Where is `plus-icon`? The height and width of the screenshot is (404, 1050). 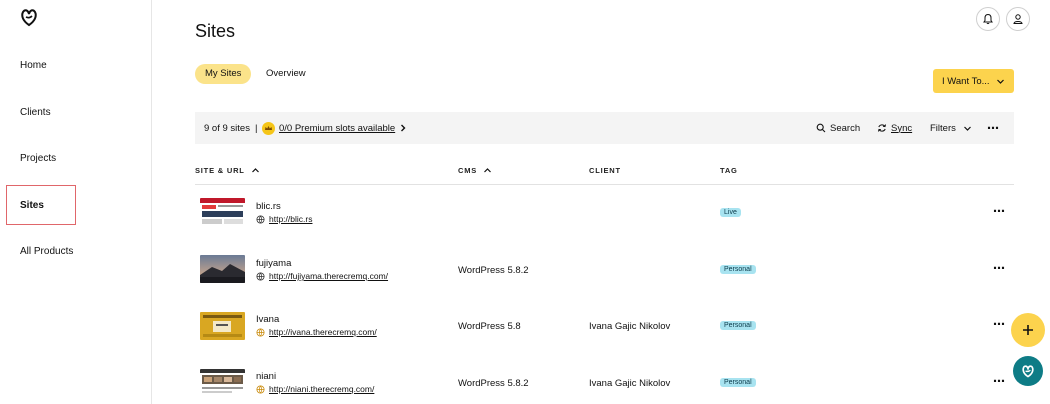 plus-icon is located at coordinates (1028, 330).